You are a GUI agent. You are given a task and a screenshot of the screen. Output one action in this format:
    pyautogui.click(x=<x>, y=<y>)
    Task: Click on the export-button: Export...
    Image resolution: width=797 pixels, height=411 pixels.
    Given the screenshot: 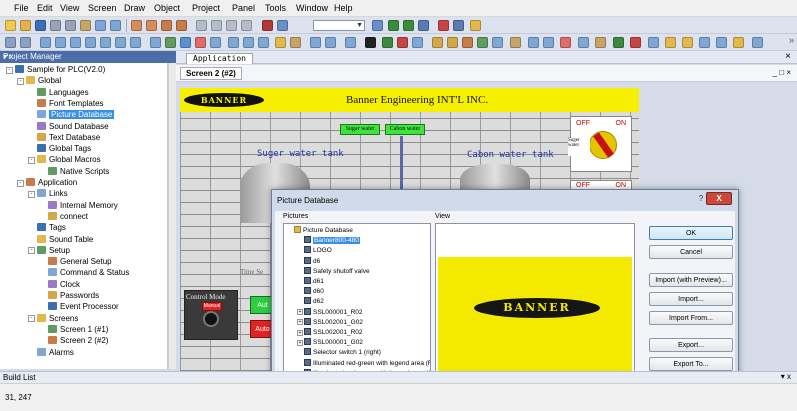 What is the action you would take?
    pyautogui.click(x=691, y=345)
    